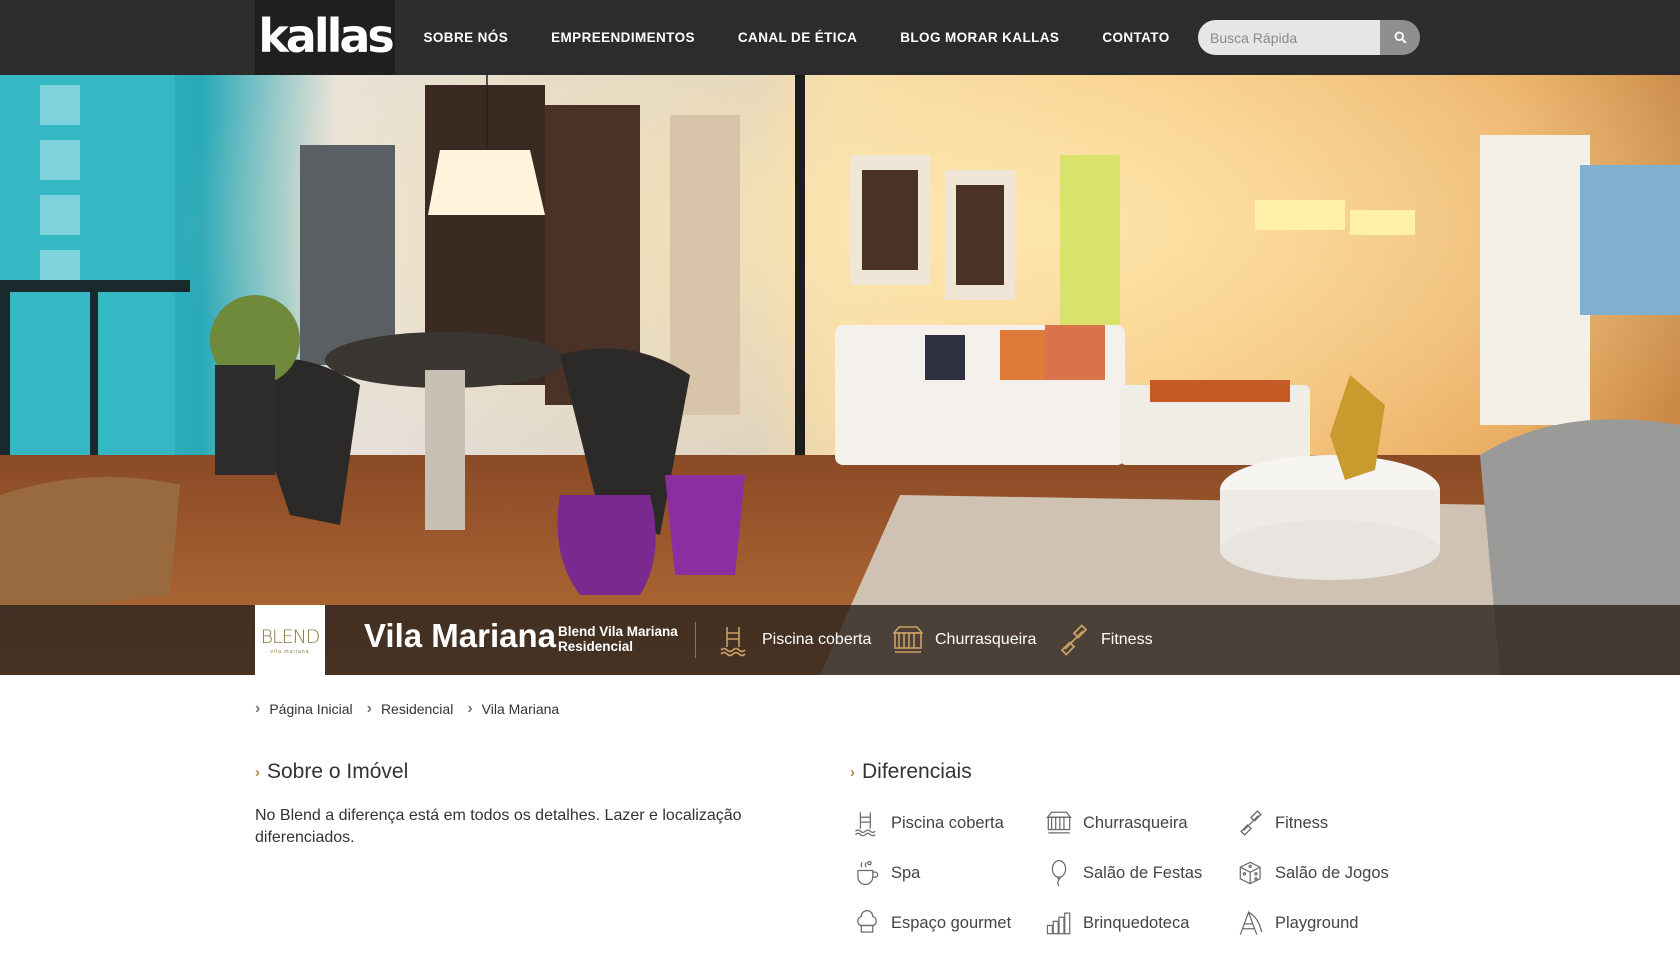  I want to click on differential-label: Brinquedoteca, so click(1136, 922).